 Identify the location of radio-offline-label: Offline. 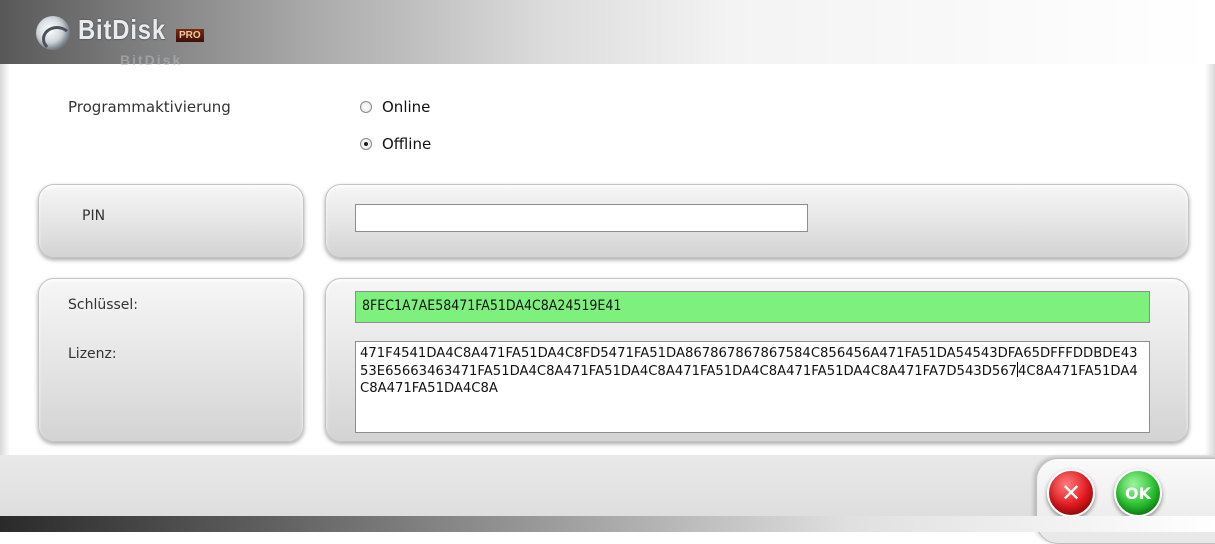
(406, 144).